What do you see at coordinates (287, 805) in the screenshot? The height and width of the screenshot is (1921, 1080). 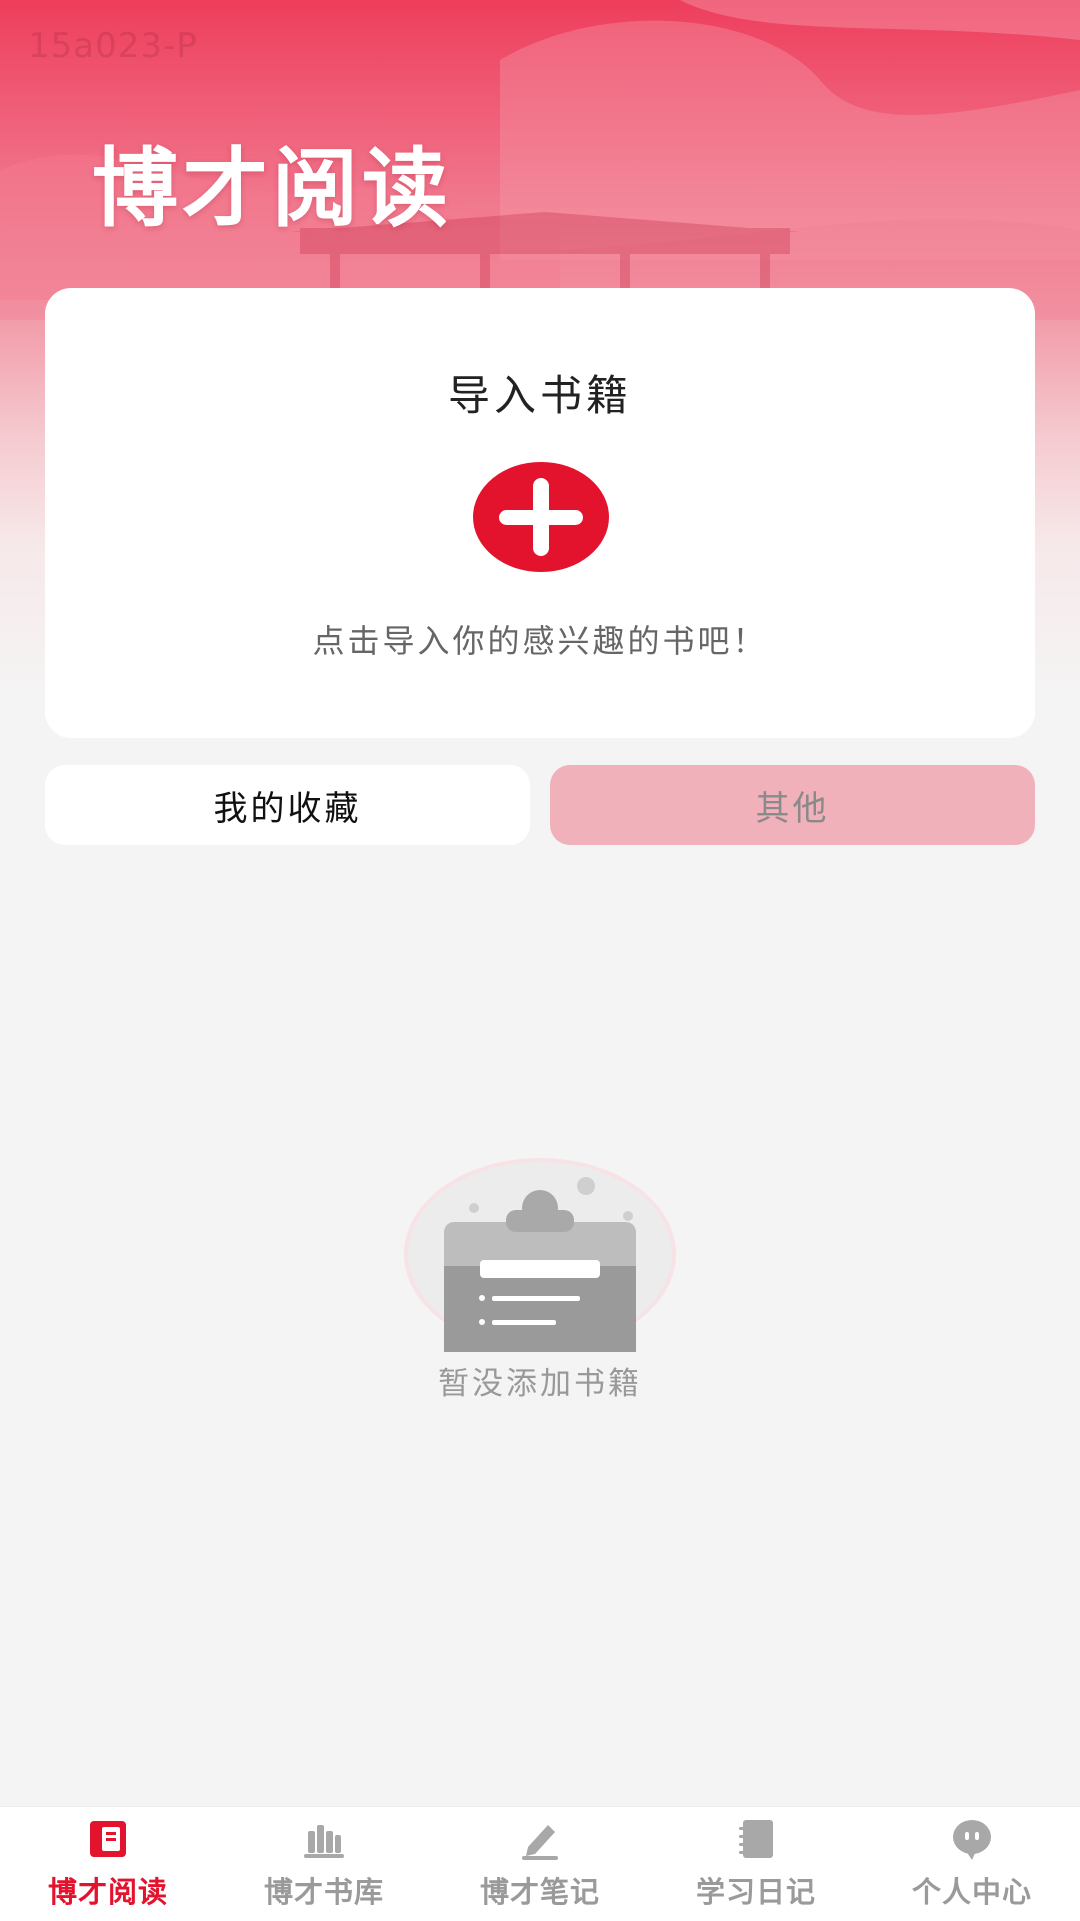 I see `tab-my-favorites: 我的收藏` at bounding box center [287, 805].